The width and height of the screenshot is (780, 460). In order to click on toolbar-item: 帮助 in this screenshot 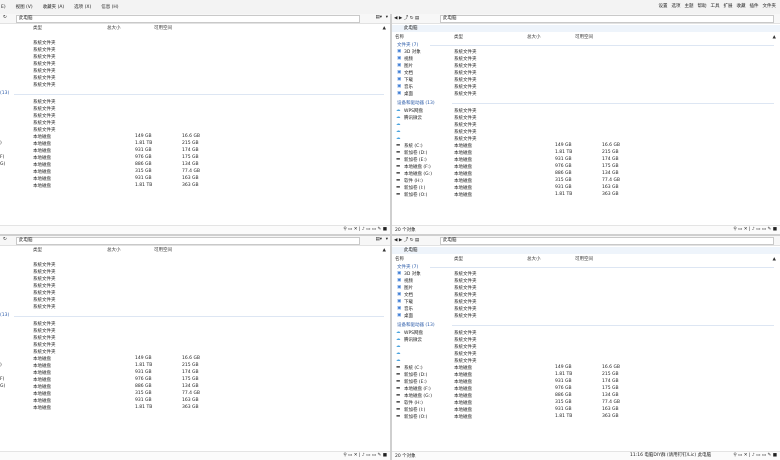, I will do `click(702, 6)`.